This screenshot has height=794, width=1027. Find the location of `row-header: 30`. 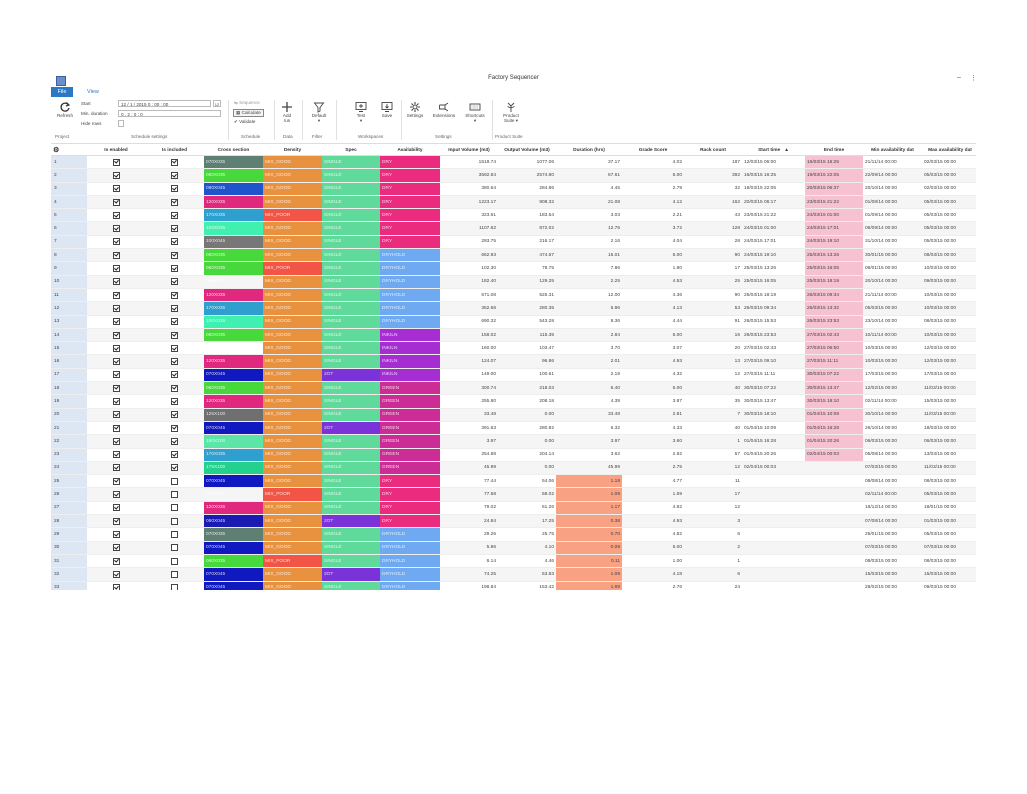

row-header: 30 is located at coordinates (69, 548).